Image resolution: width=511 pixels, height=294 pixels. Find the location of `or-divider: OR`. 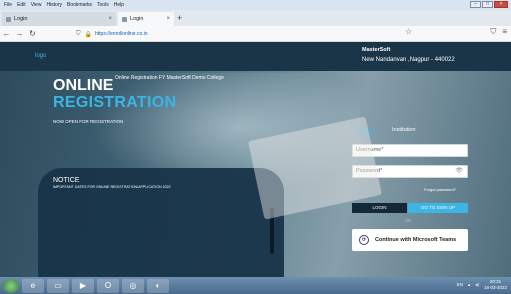

or-divider: OR is located at coordinates (408, 220).